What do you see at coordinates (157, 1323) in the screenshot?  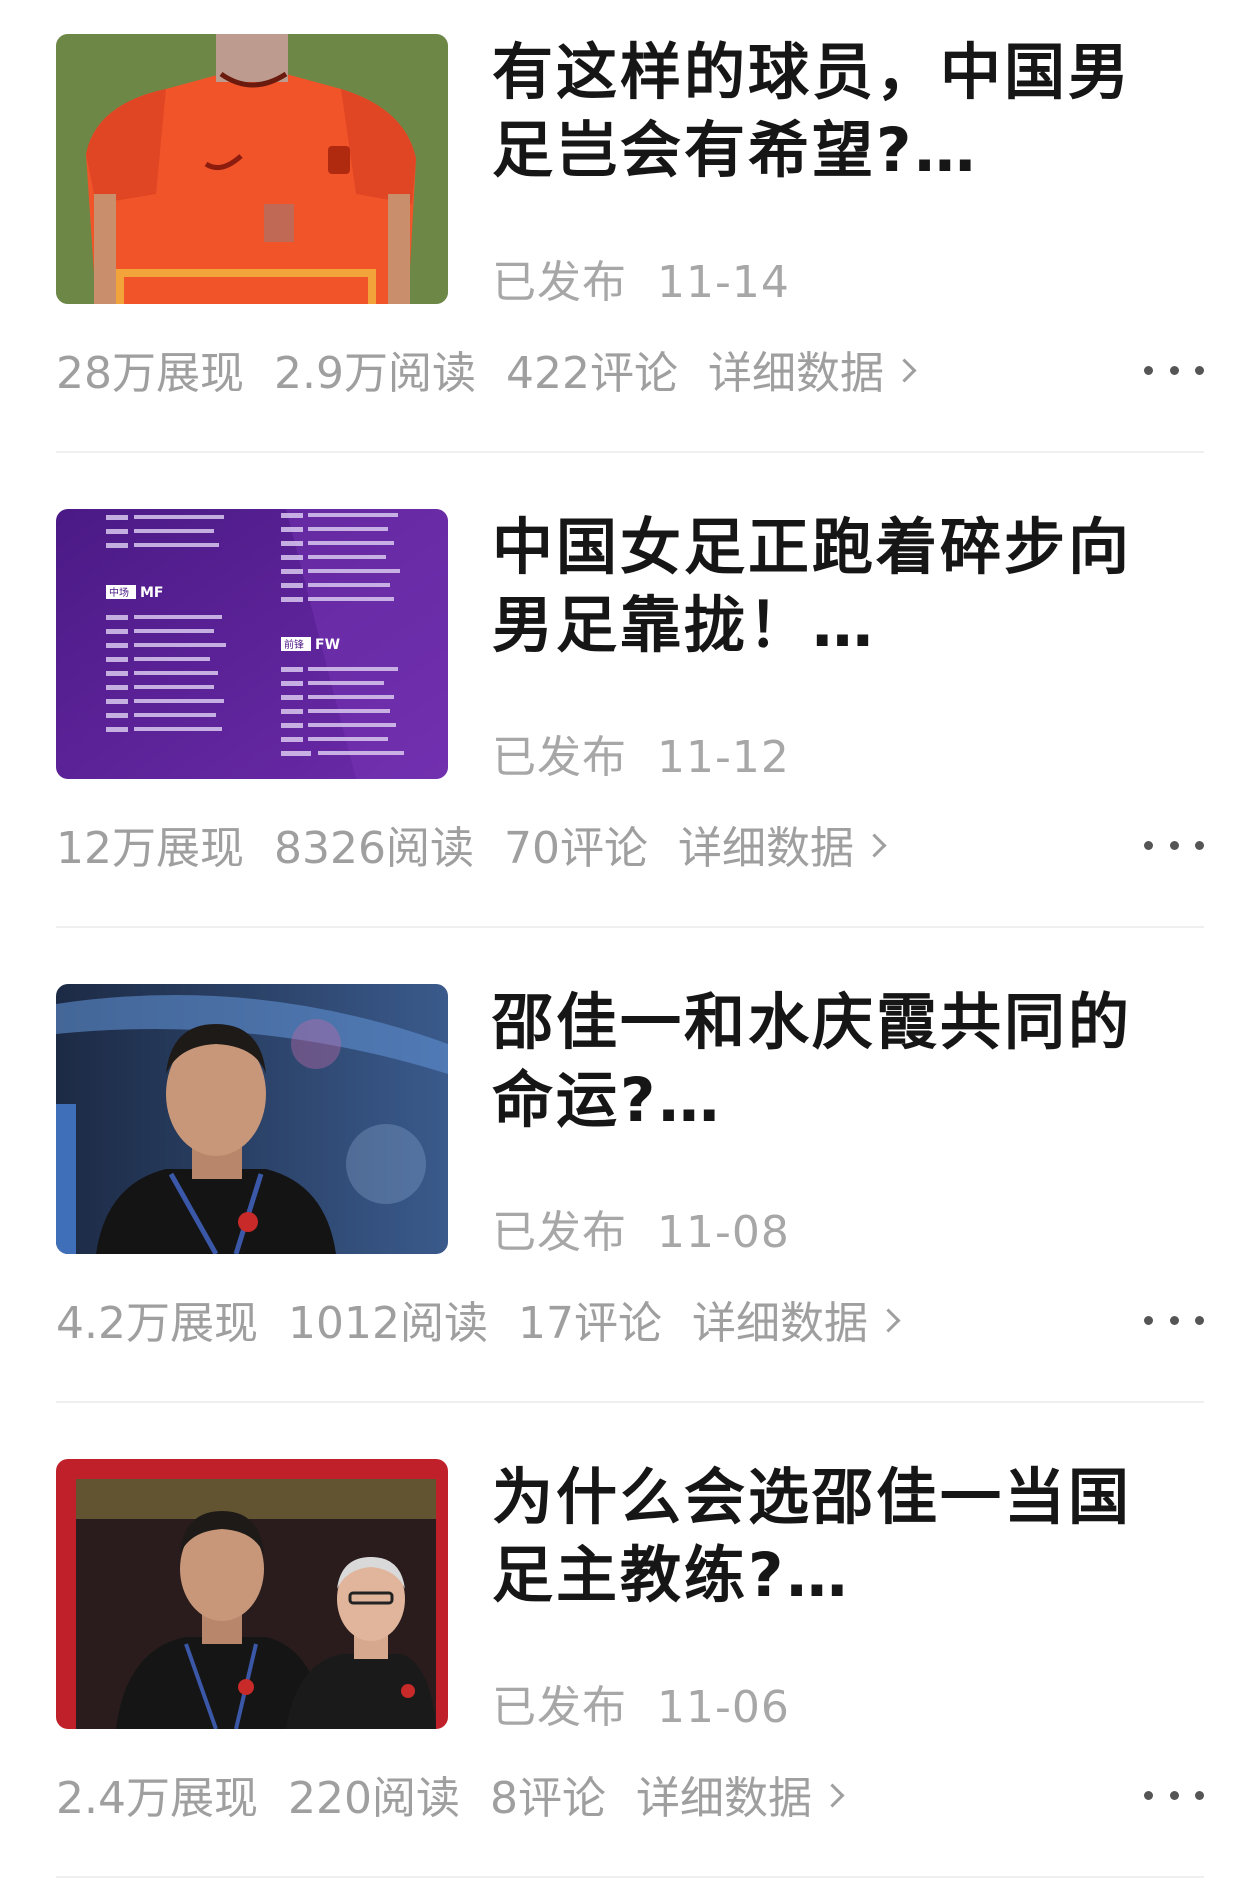 I see `impressions-count: 4.2万展现` at bounding box center [157, 1323].